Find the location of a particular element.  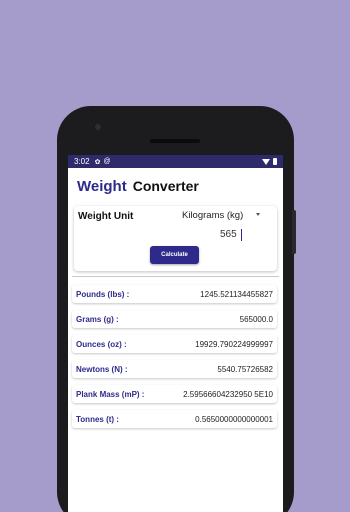

status-time: 3:02 is located at coordinates (82, 161).